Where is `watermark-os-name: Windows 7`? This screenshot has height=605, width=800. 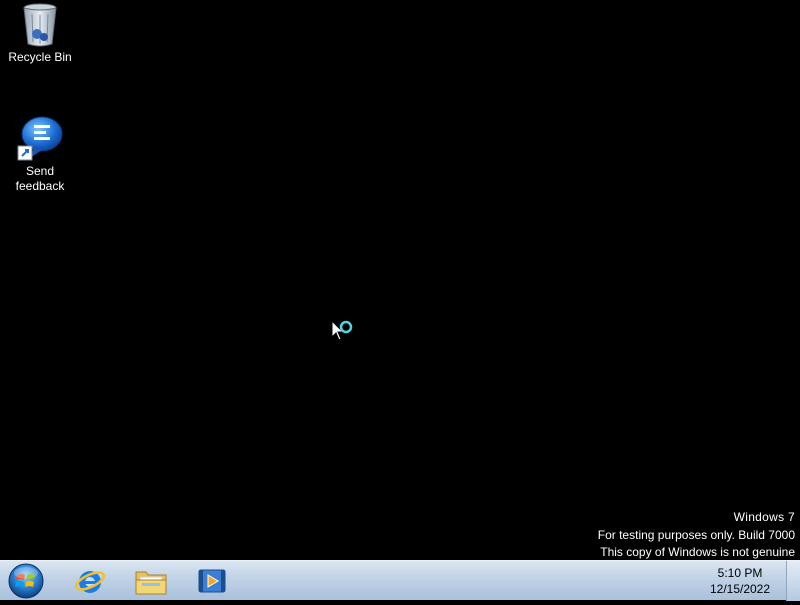
watermark-os-name: Windows 7 is located at coordinates (764, 517).